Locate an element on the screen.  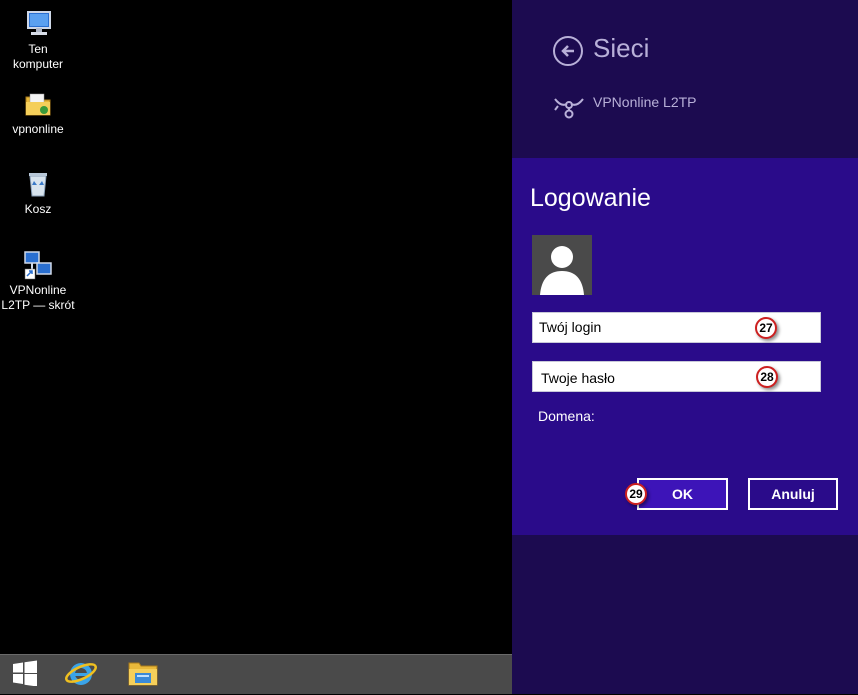
folder-icon is located at coordinates (38, 104).